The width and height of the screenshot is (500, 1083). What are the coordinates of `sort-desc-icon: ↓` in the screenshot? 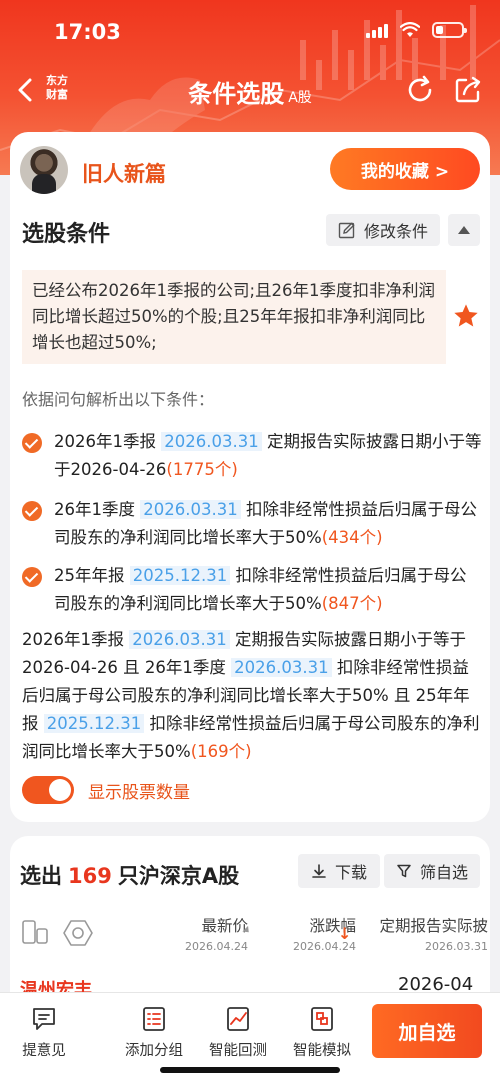 It's located at (345, 933).